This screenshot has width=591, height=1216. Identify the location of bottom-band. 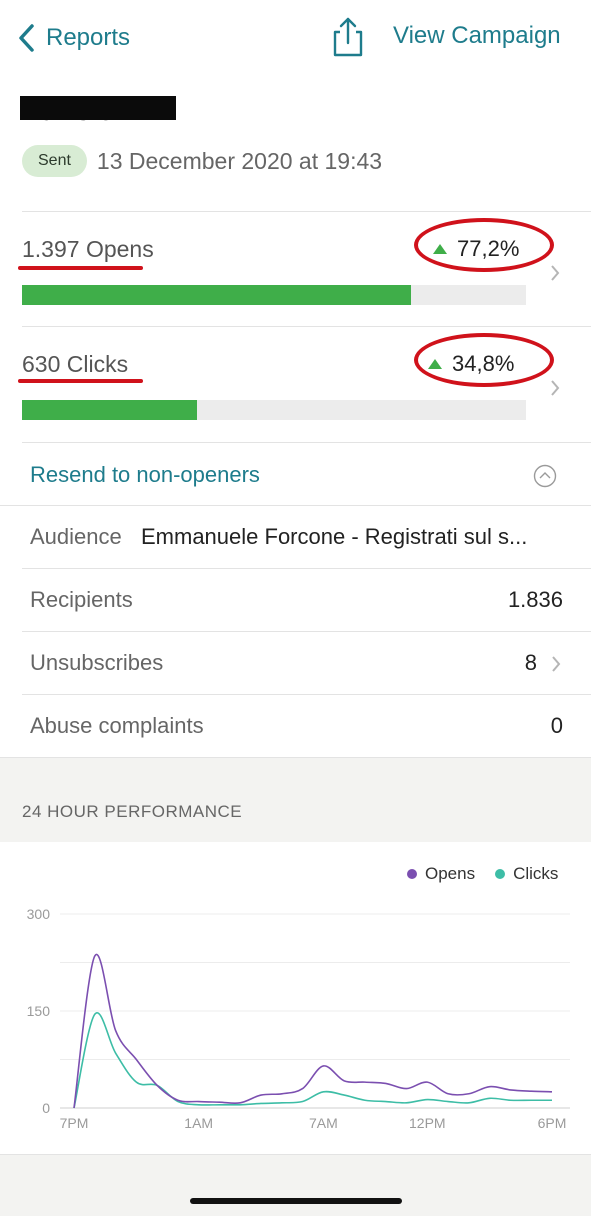
(295, 1185).